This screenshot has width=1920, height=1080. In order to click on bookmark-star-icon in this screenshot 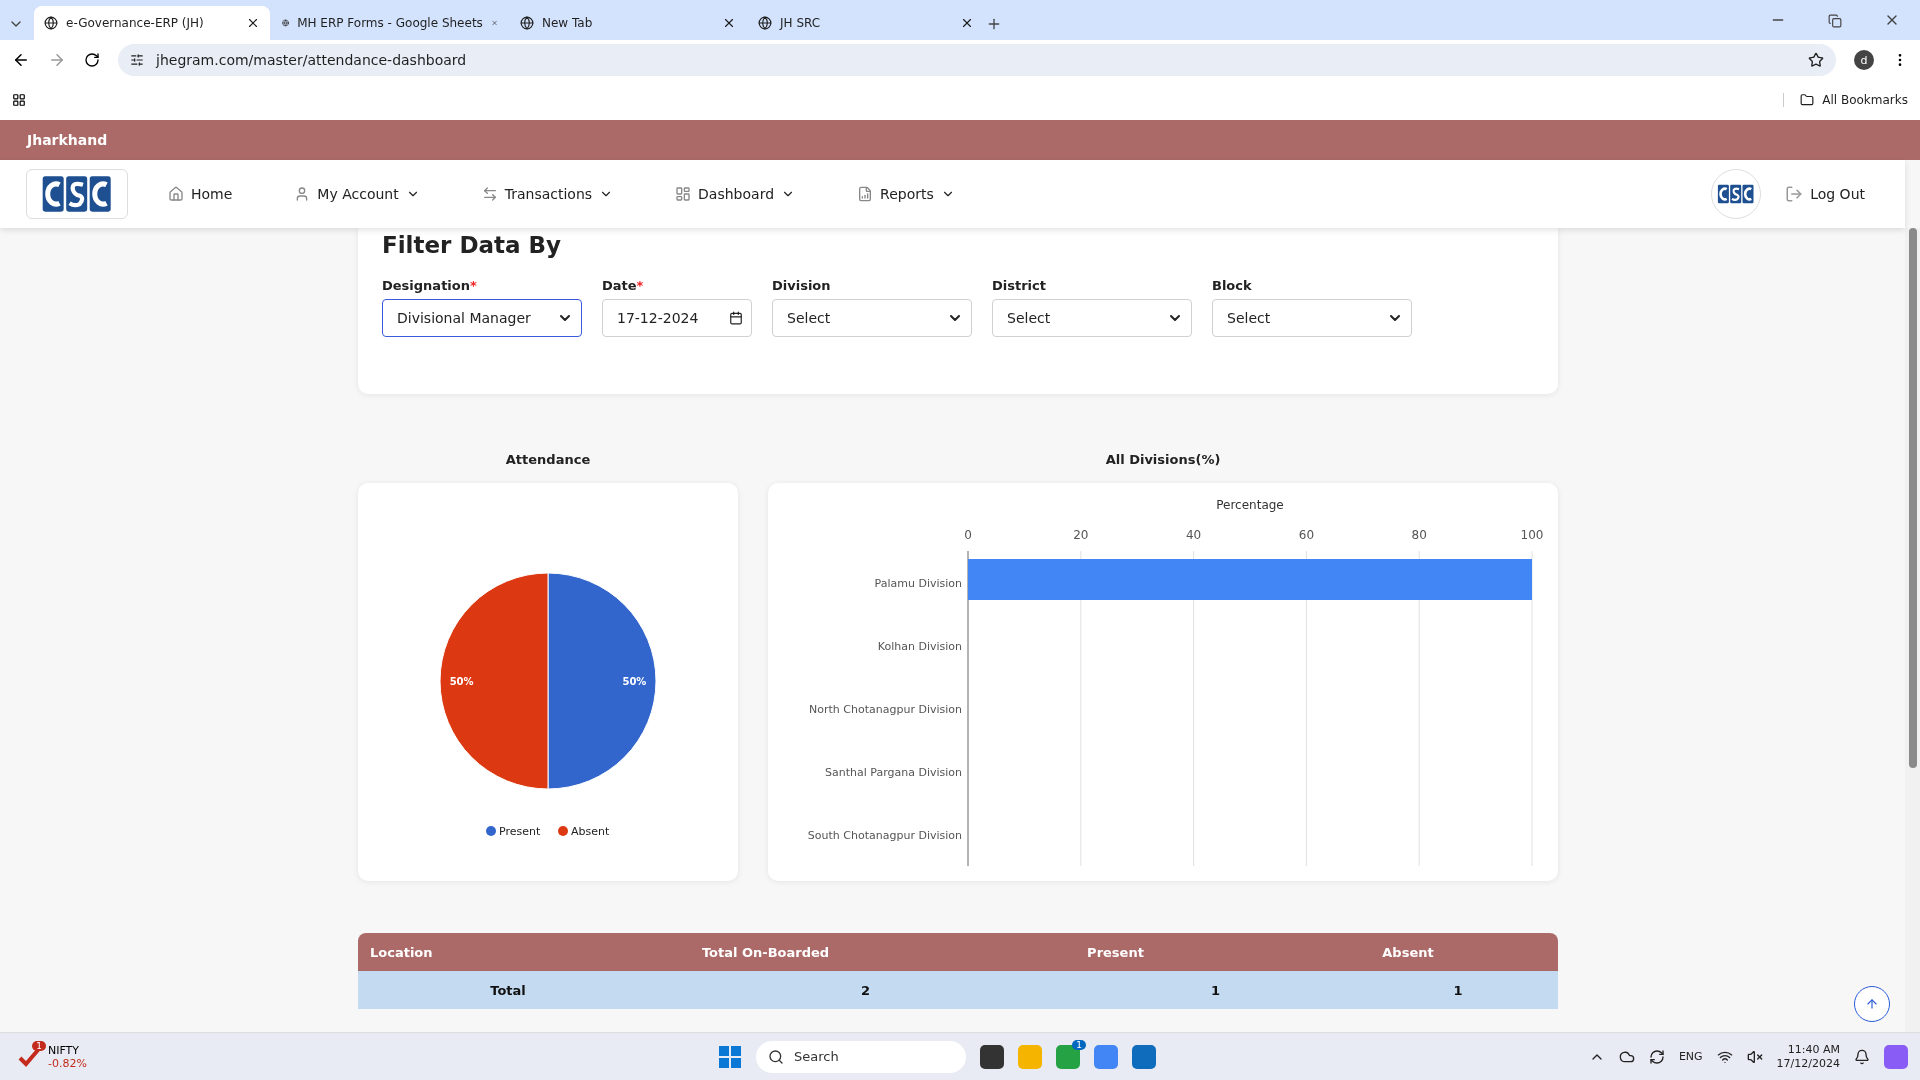, I will do `click(1816, 60)`.